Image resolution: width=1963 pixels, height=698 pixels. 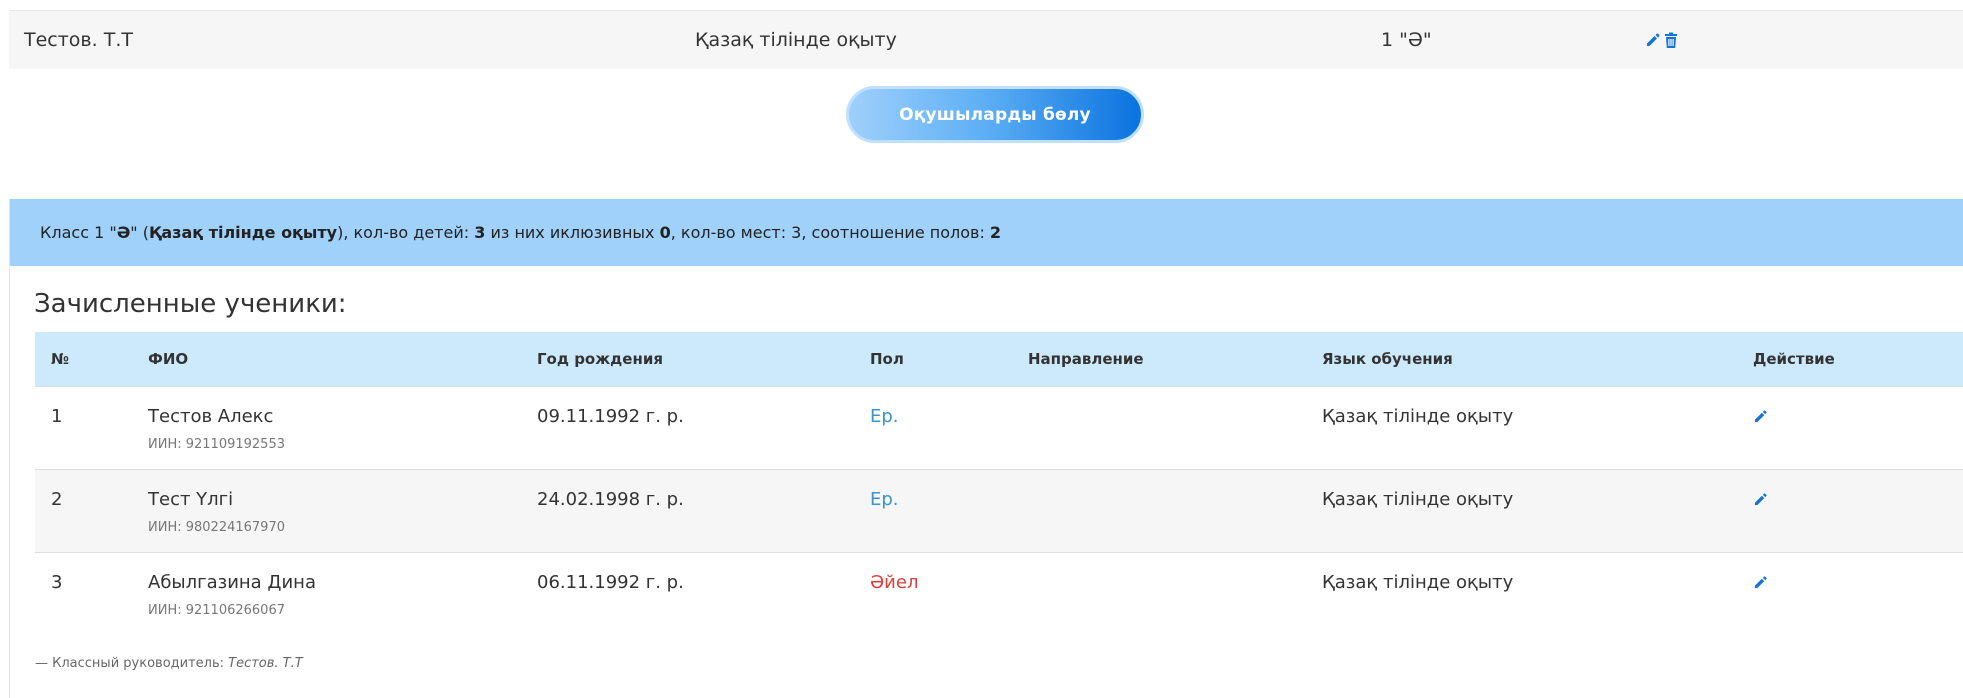 What do you see at coordinates (78, 232) in the screenshot?
I see `class-info-prefix: Класс 1 "` at bounding box center [78, 232].